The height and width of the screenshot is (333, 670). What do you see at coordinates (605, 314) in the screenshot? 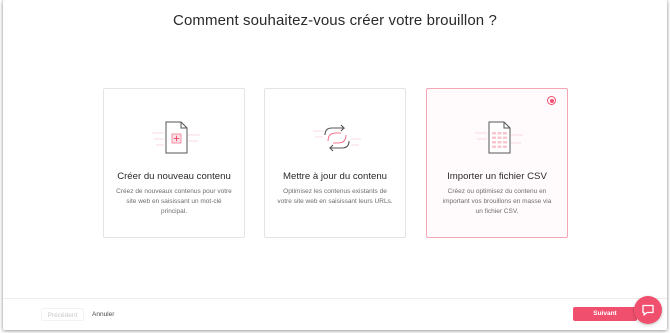
I see `next-button: Suivant` at bounding box center [605, 314].